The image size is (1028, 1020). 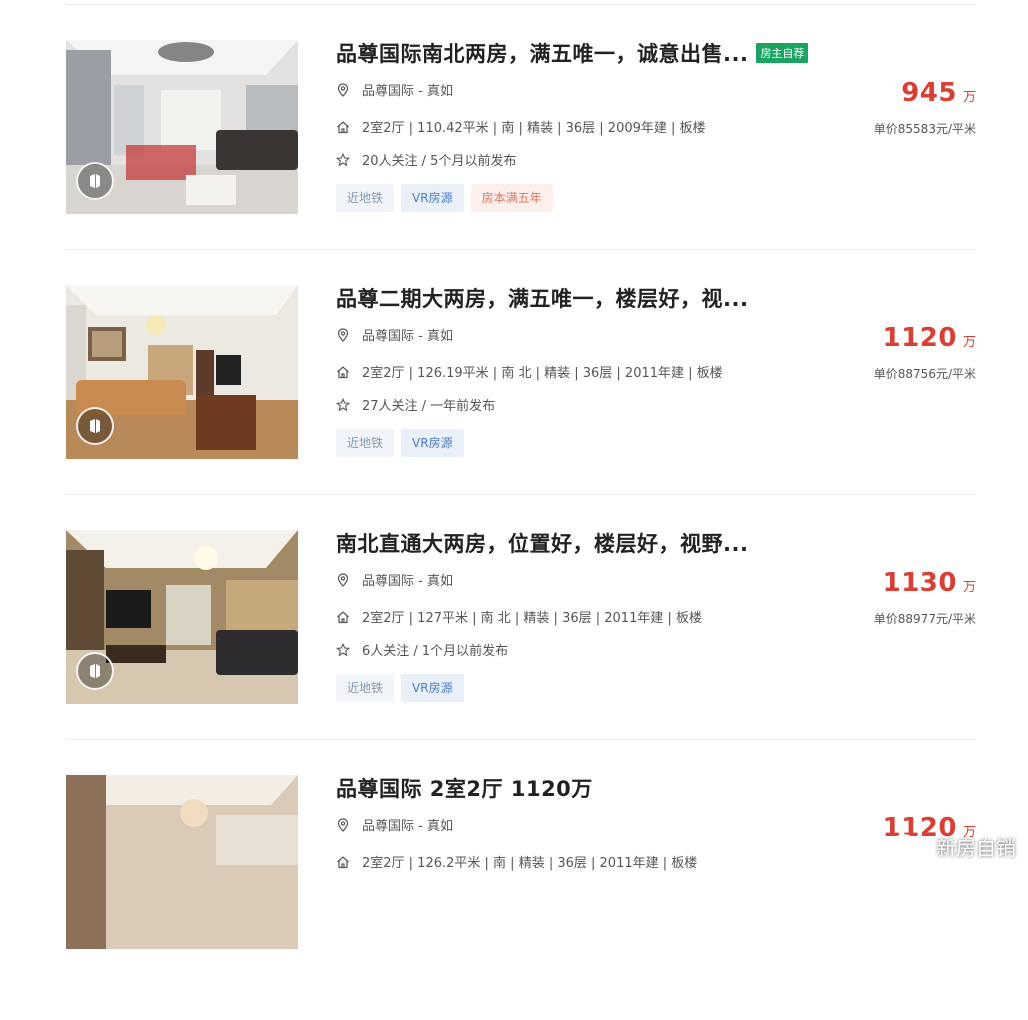 What do you see at coordinates (924, 619) in the screenshot?
I see `unit-price: 单价88977元/平米` at bounding box center [924, 619].